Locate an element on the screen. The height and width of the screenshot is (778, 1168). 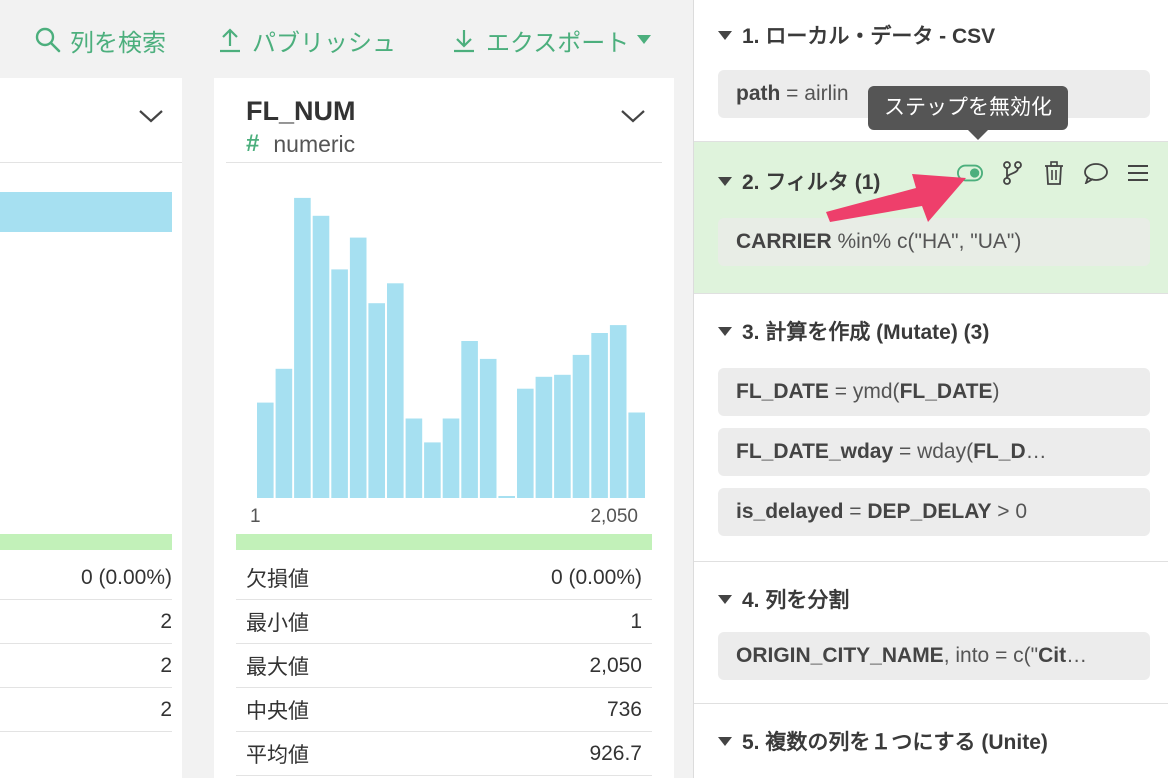
command-key: FL_DATE is located at coordinates (782, 391).